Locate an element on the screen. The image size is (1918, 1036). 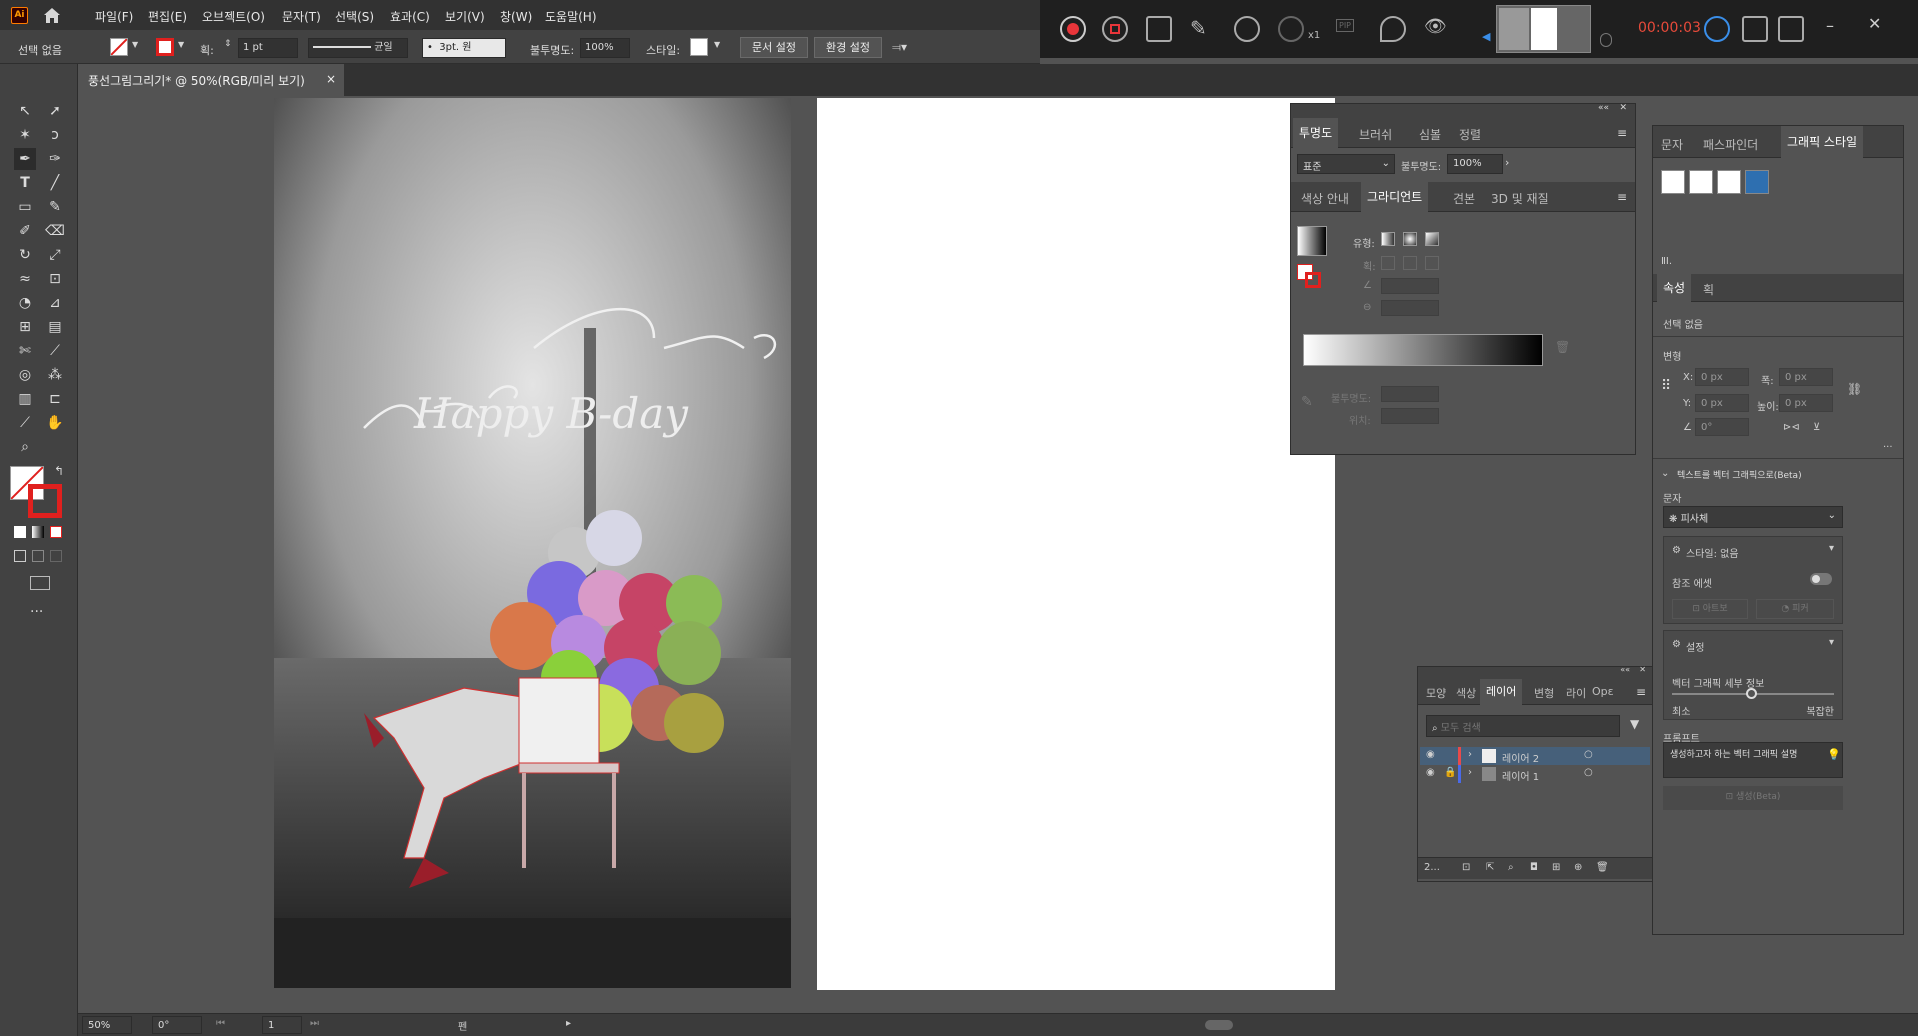
draw-behind-icon is located at coordinates (38, 556).